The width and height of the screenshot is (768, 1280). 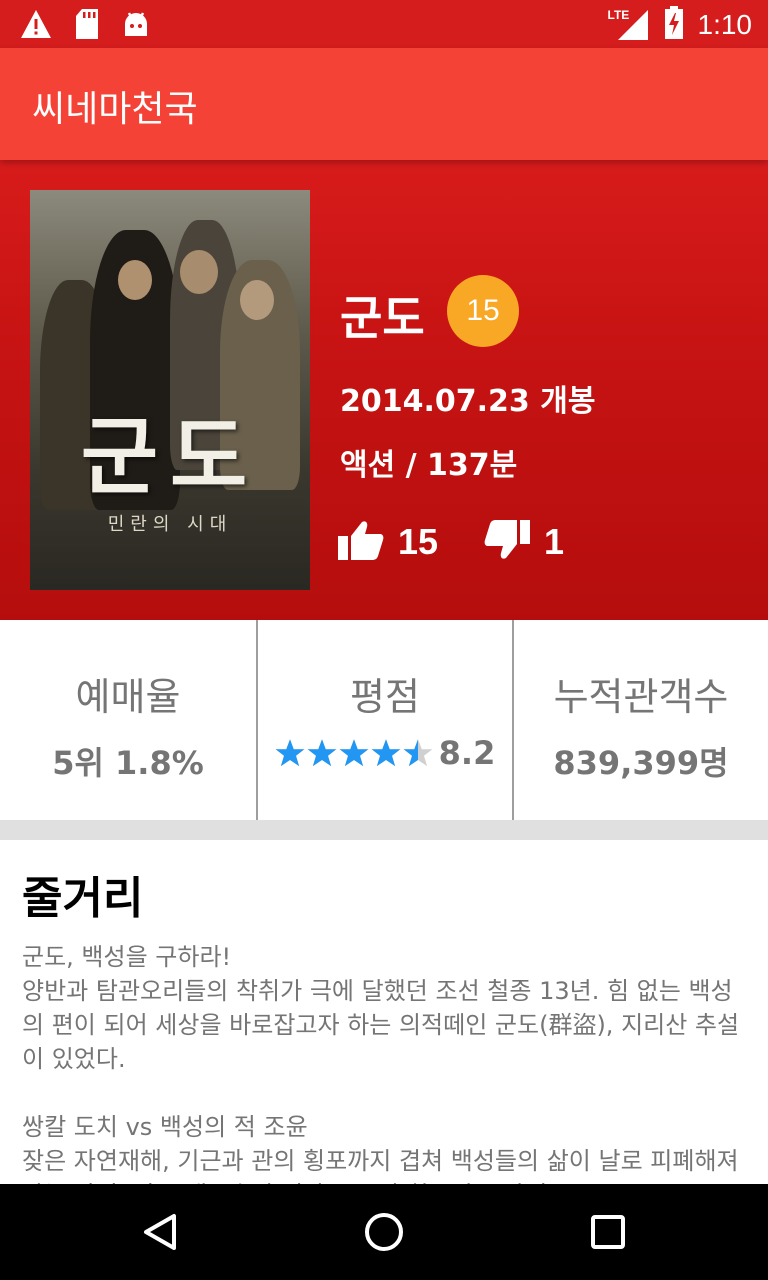 I want to click on rating-stars, so click(x=354, y=753).